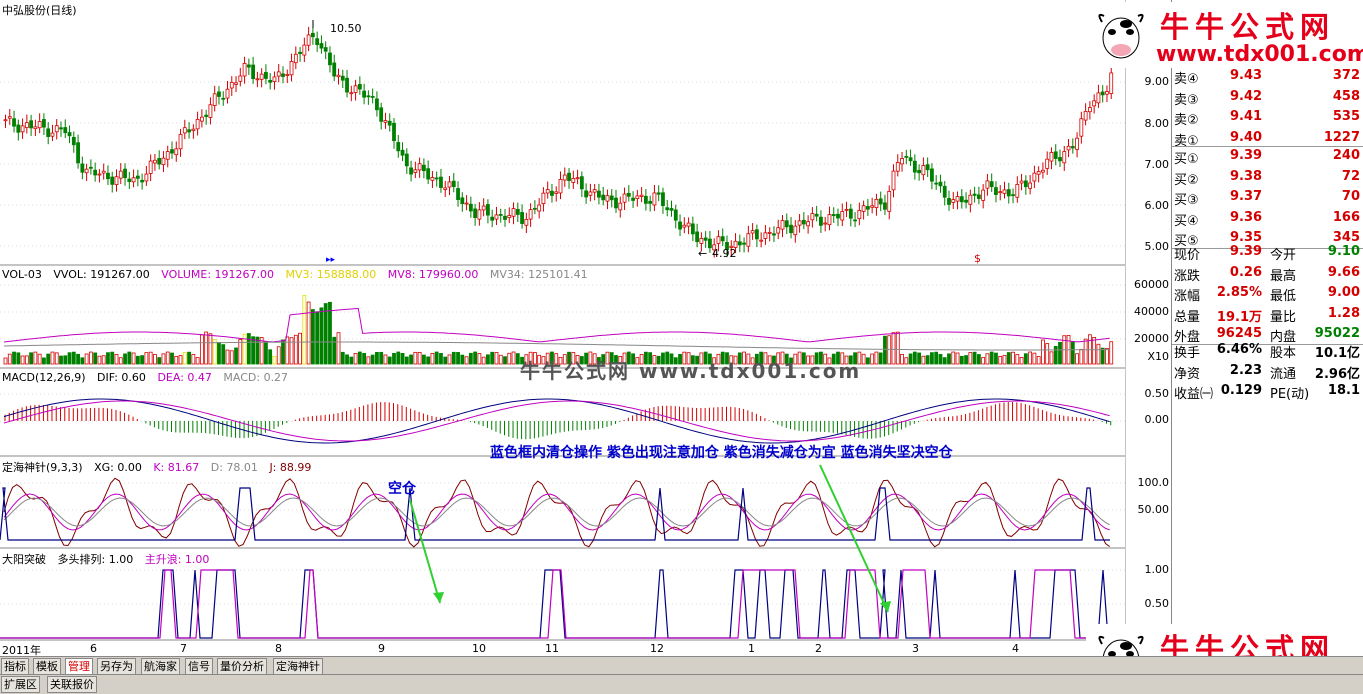  Describe the element at coordinates (1151, 311) in the screenshot. I see `volume-axis-label: 40000` at that location.